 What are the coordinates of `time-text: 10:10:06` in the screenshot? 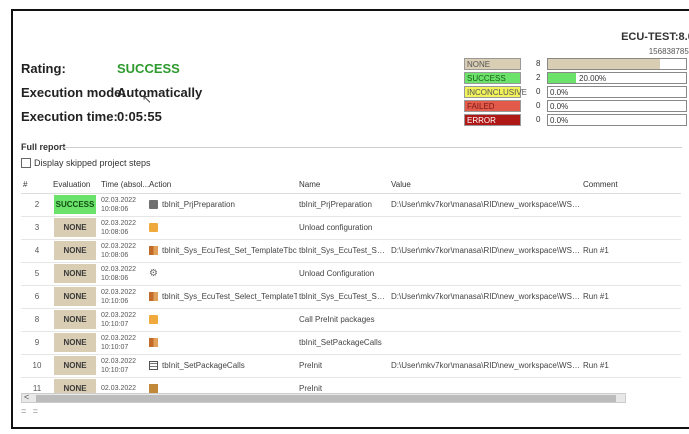 It's located at (115, 301).